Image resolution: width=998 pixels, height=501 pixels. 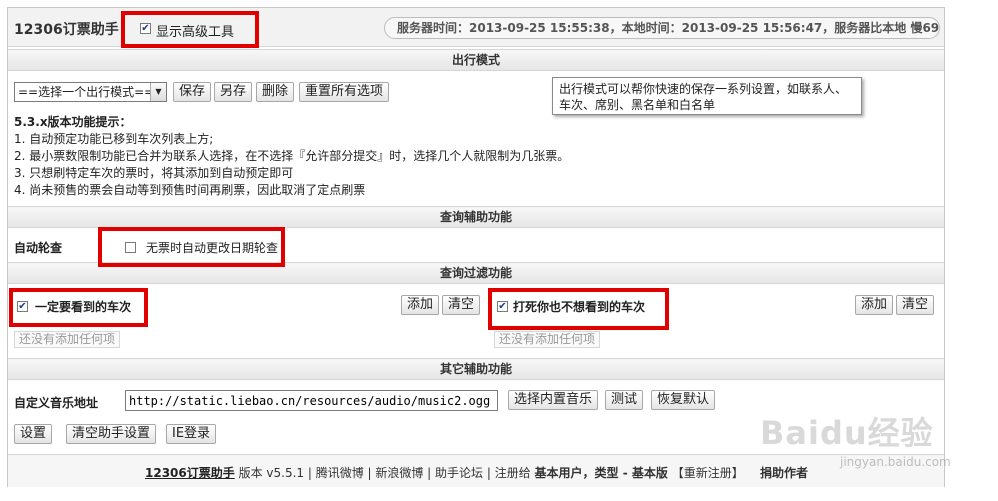 What do you see at coordinates (601, 473) in the screenshot?
I see `footer-user-type: 基本用户，类型 - 基本版` at bounding box center [601, 473].